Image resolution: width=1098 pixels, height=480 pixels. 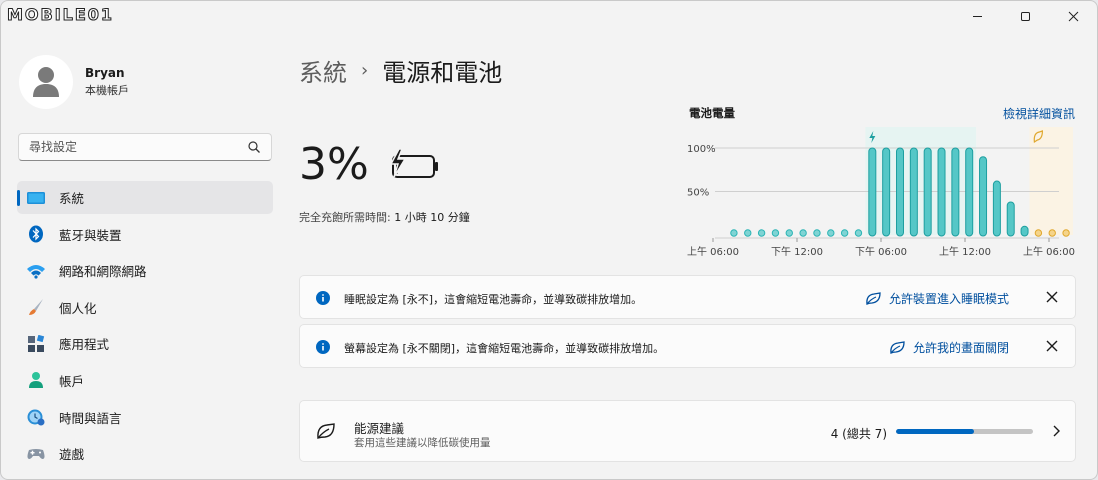 I want to click on nav-label: 時間與語言, so click(x=90, y=418).